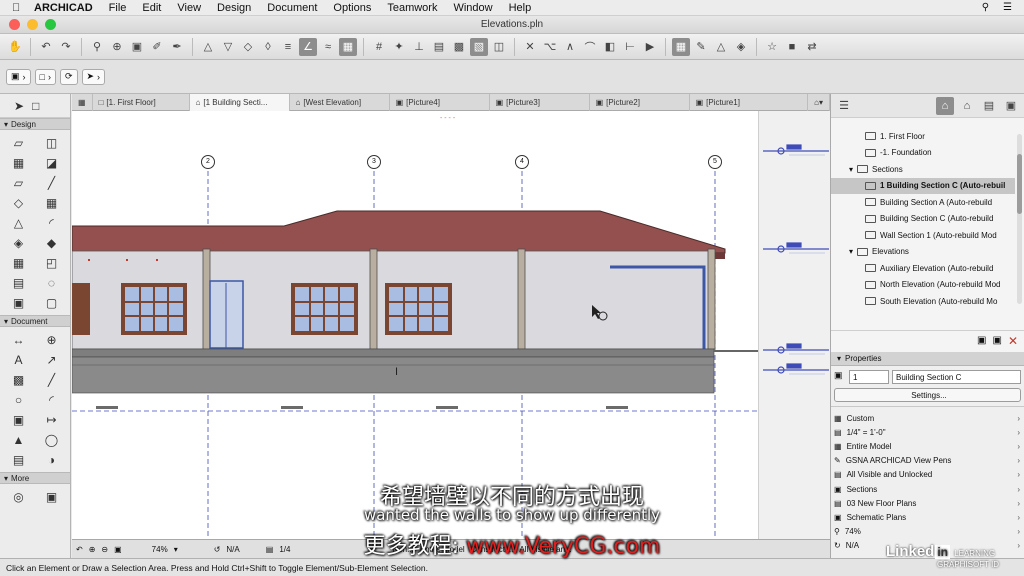 The width and height of the screenshot is (1024, 576). I want to click on level-dimension-icon: ⊕, so click(51, 339).